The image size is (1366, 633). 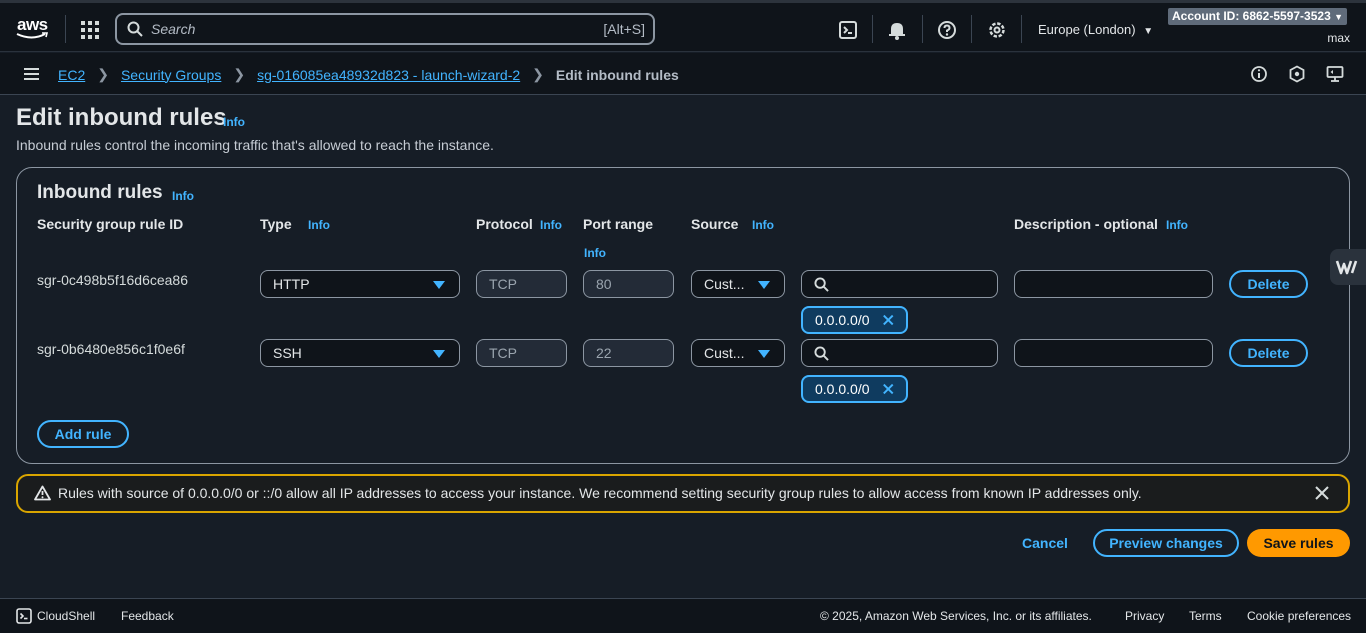 I want to click on user-name: max, so click(x=1338, y=38).